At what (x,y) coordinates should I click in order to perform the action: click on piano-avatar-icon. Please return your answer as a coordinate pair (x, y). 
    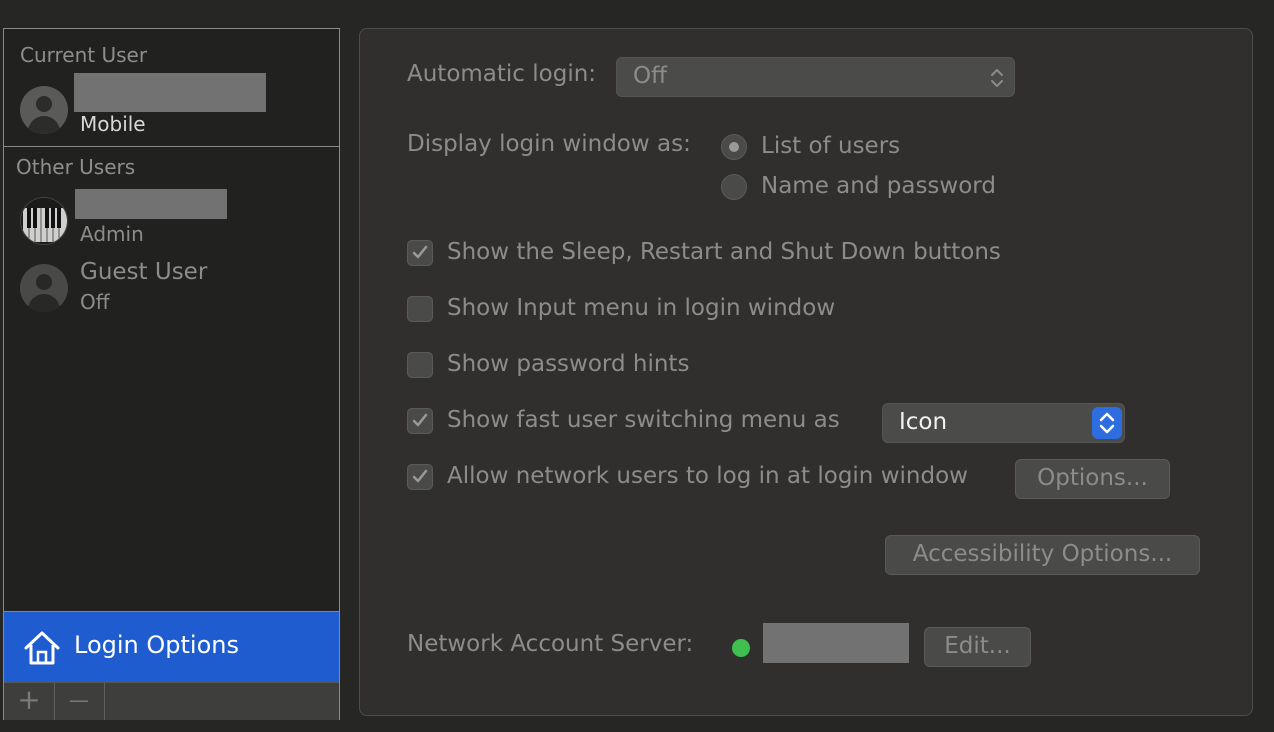
    Looking at the image, I should click on (44, 221).